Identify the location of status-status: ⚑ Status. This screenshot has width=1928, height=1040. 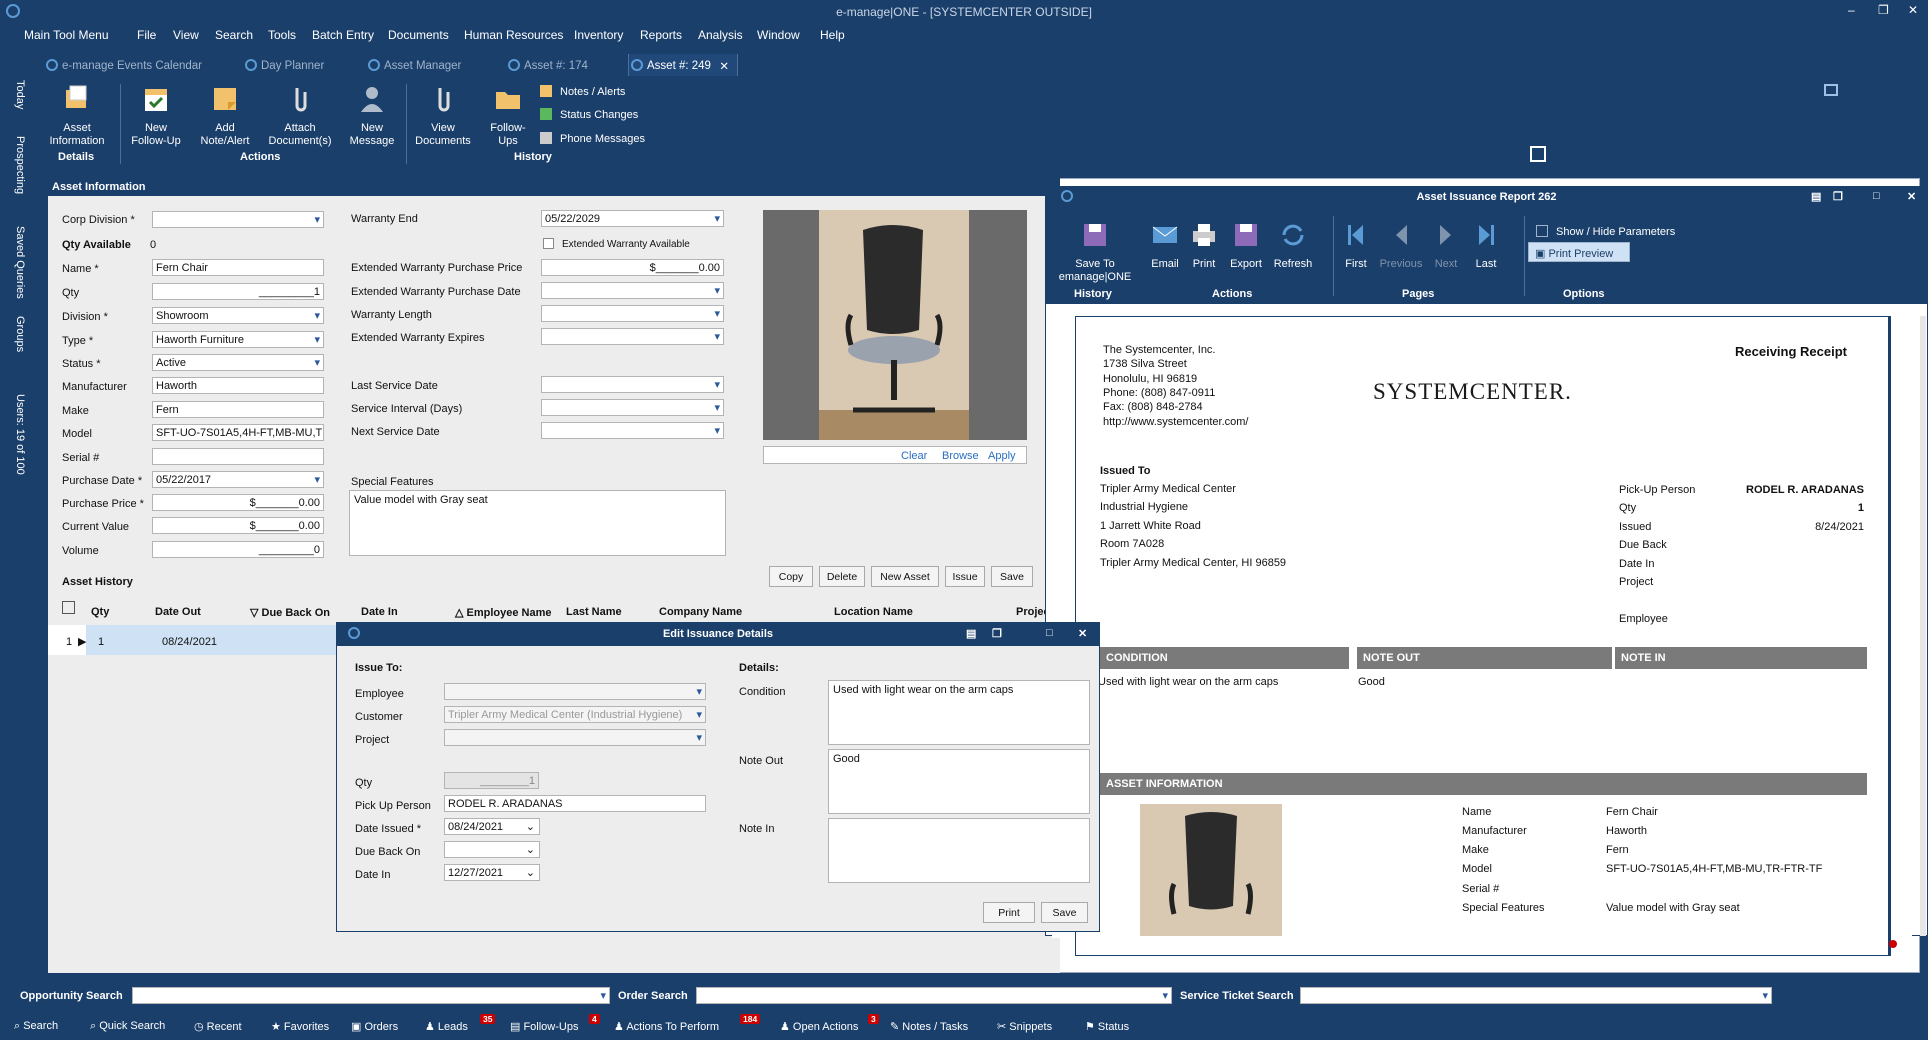
(1107, 1026).